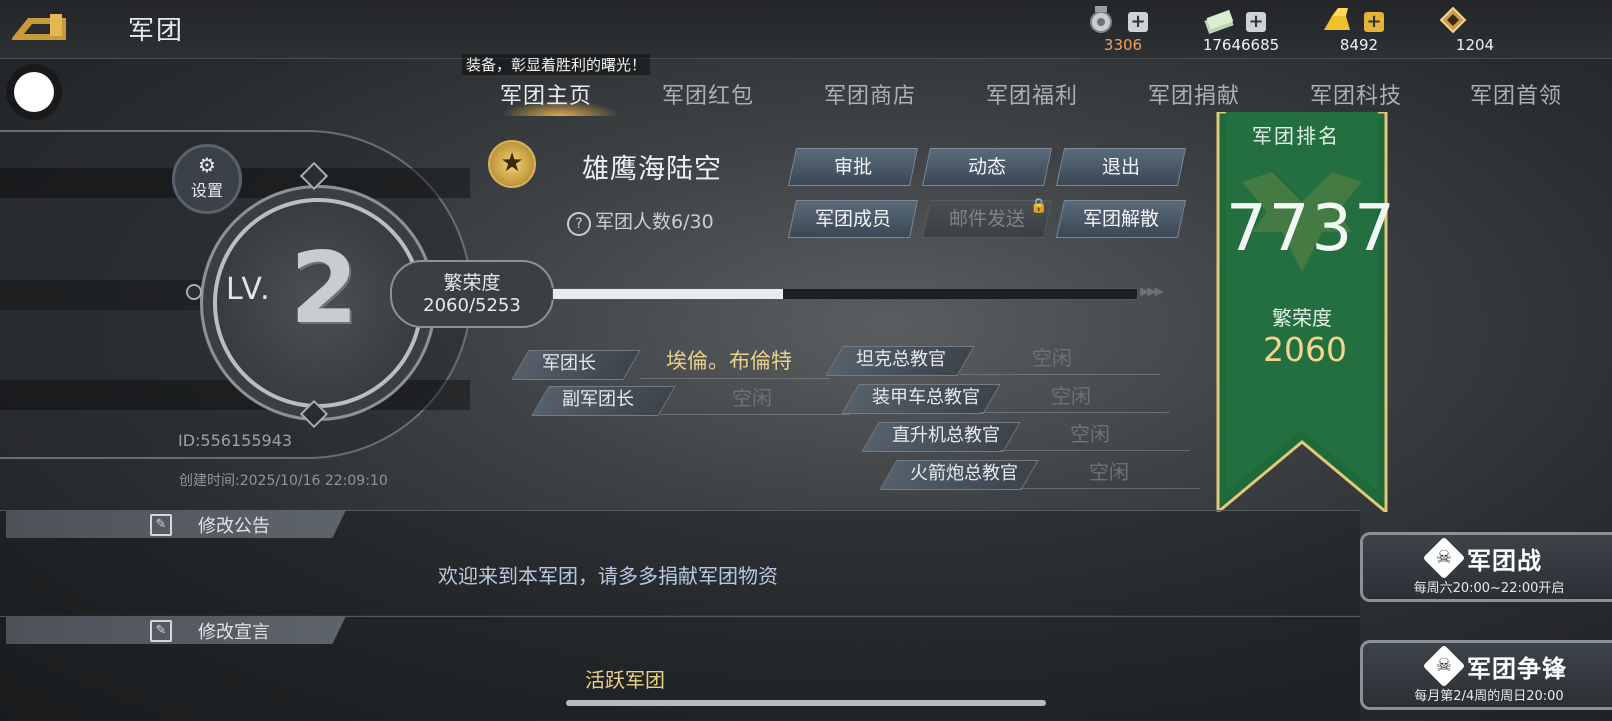 This screenshot has width=1612, height=721. What do you see at coordinates (946, 435) in the screenshot?
I see `role-label: 直升机总教官` at bounding box center [946, 435].